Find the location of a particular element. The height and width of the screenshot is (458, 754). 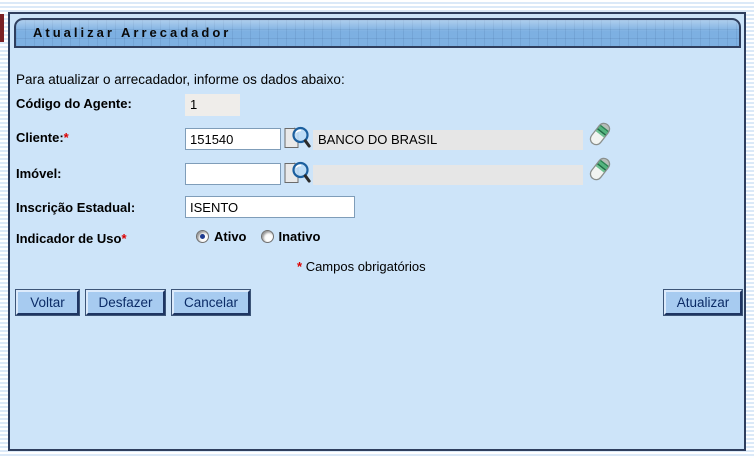

inscricao-estadual-input is located at coordinates (270, 207).